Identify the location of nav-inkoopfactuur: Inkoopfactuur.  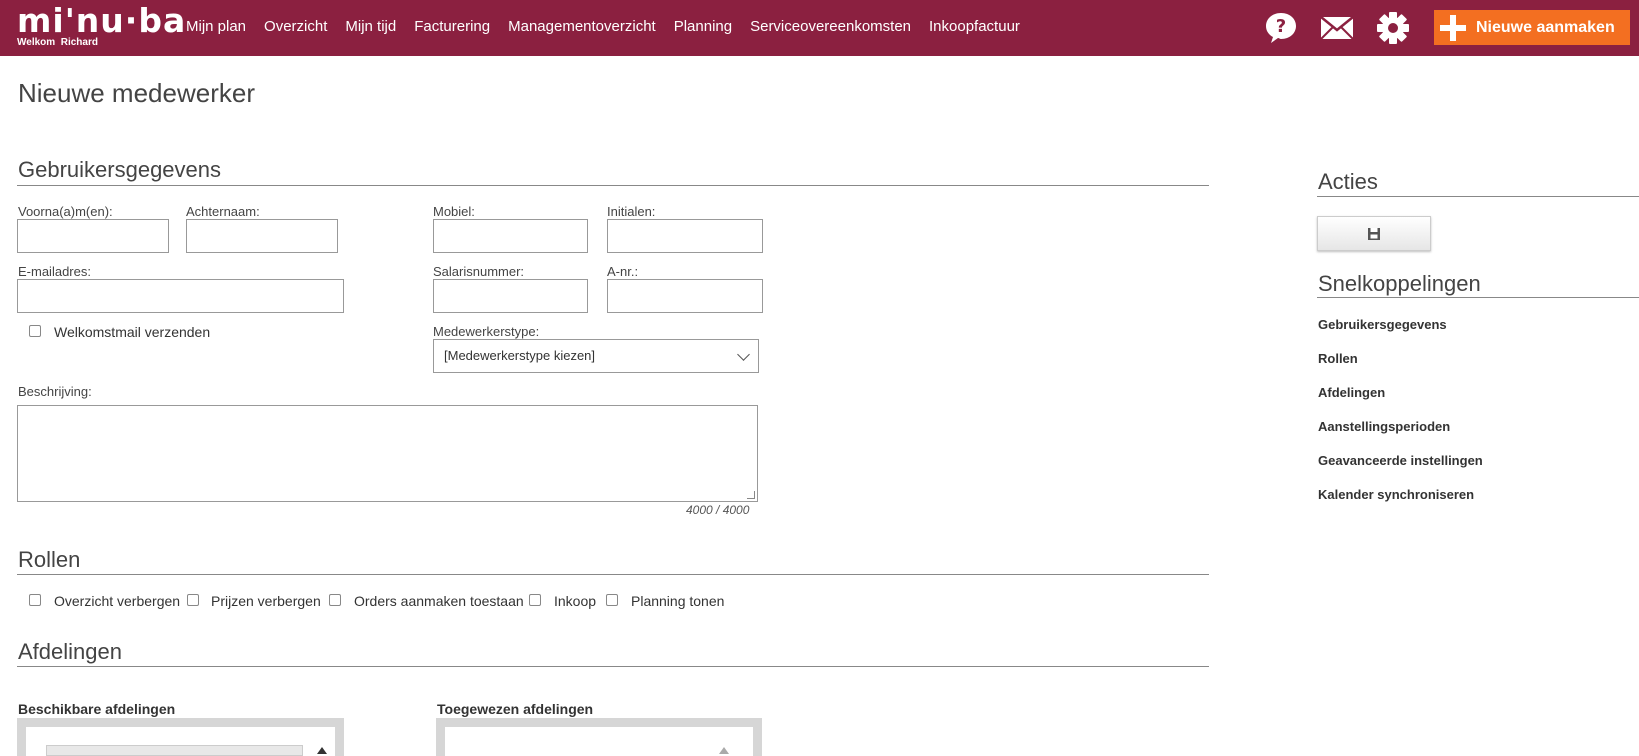
(974, 26).